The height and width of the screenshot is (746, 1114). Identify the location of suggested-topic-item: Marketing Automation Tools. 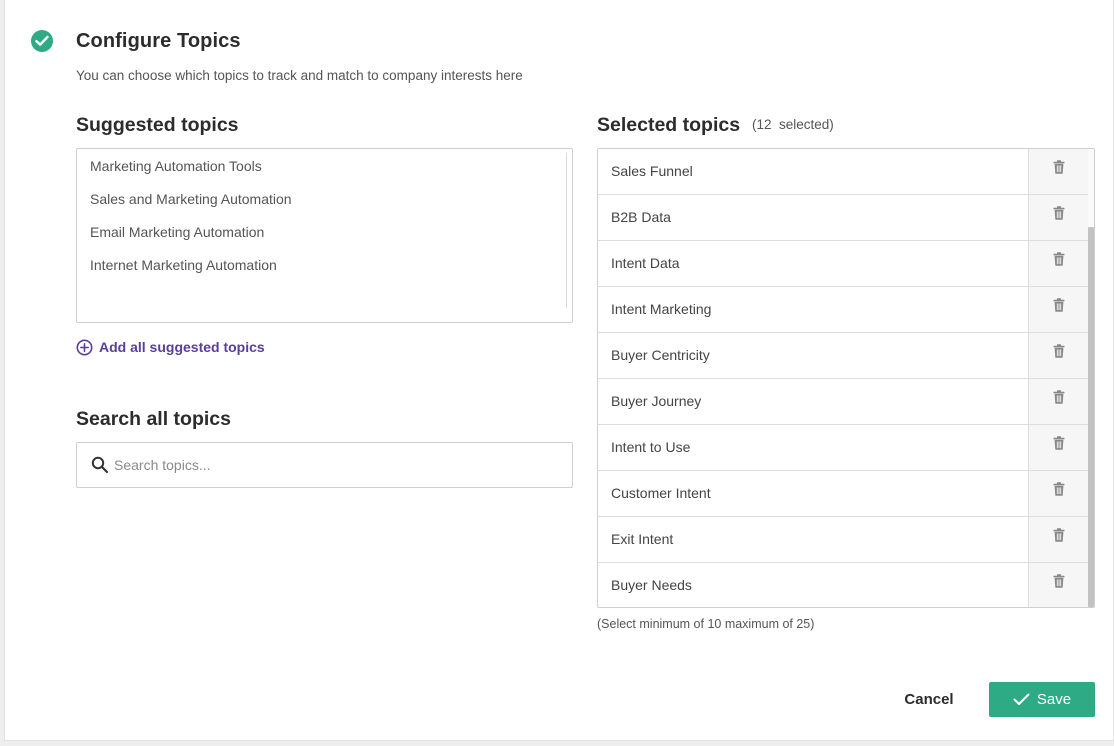
(176, 166).